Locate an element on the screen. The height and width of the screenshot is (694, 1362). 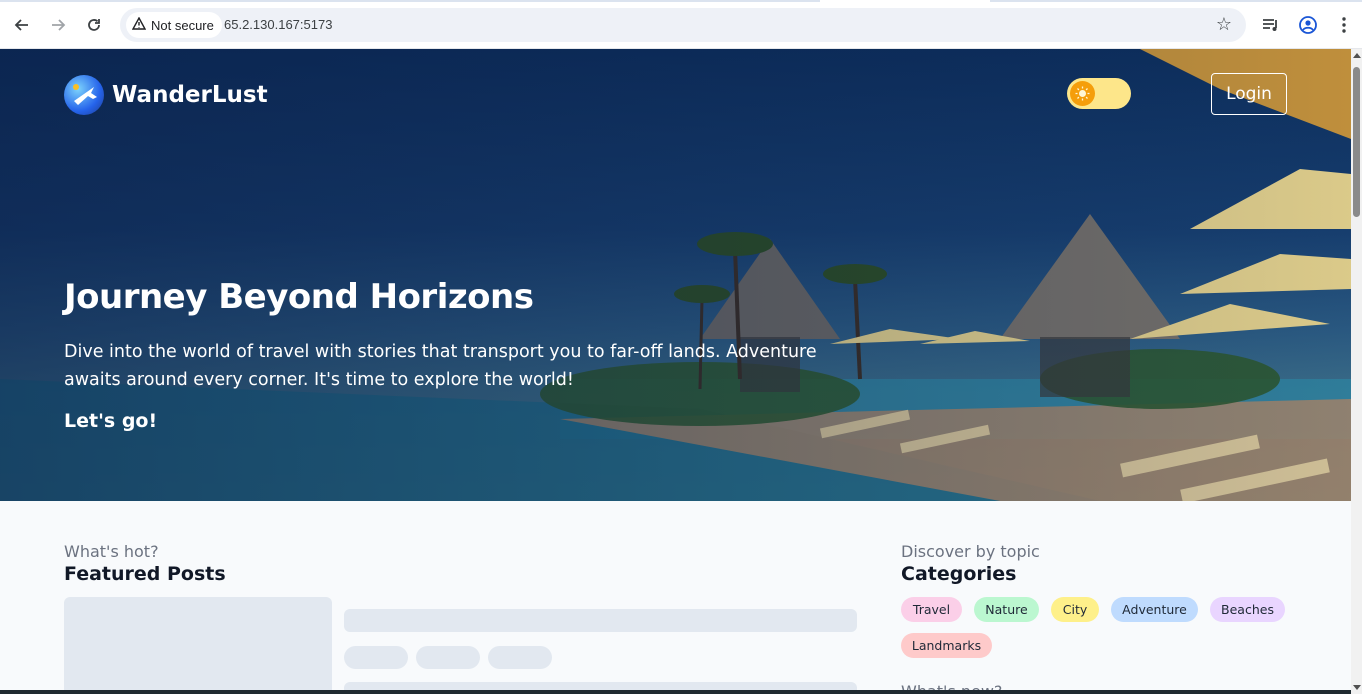
lets-go-link: Let's go! is located at coordinates (110, 421).